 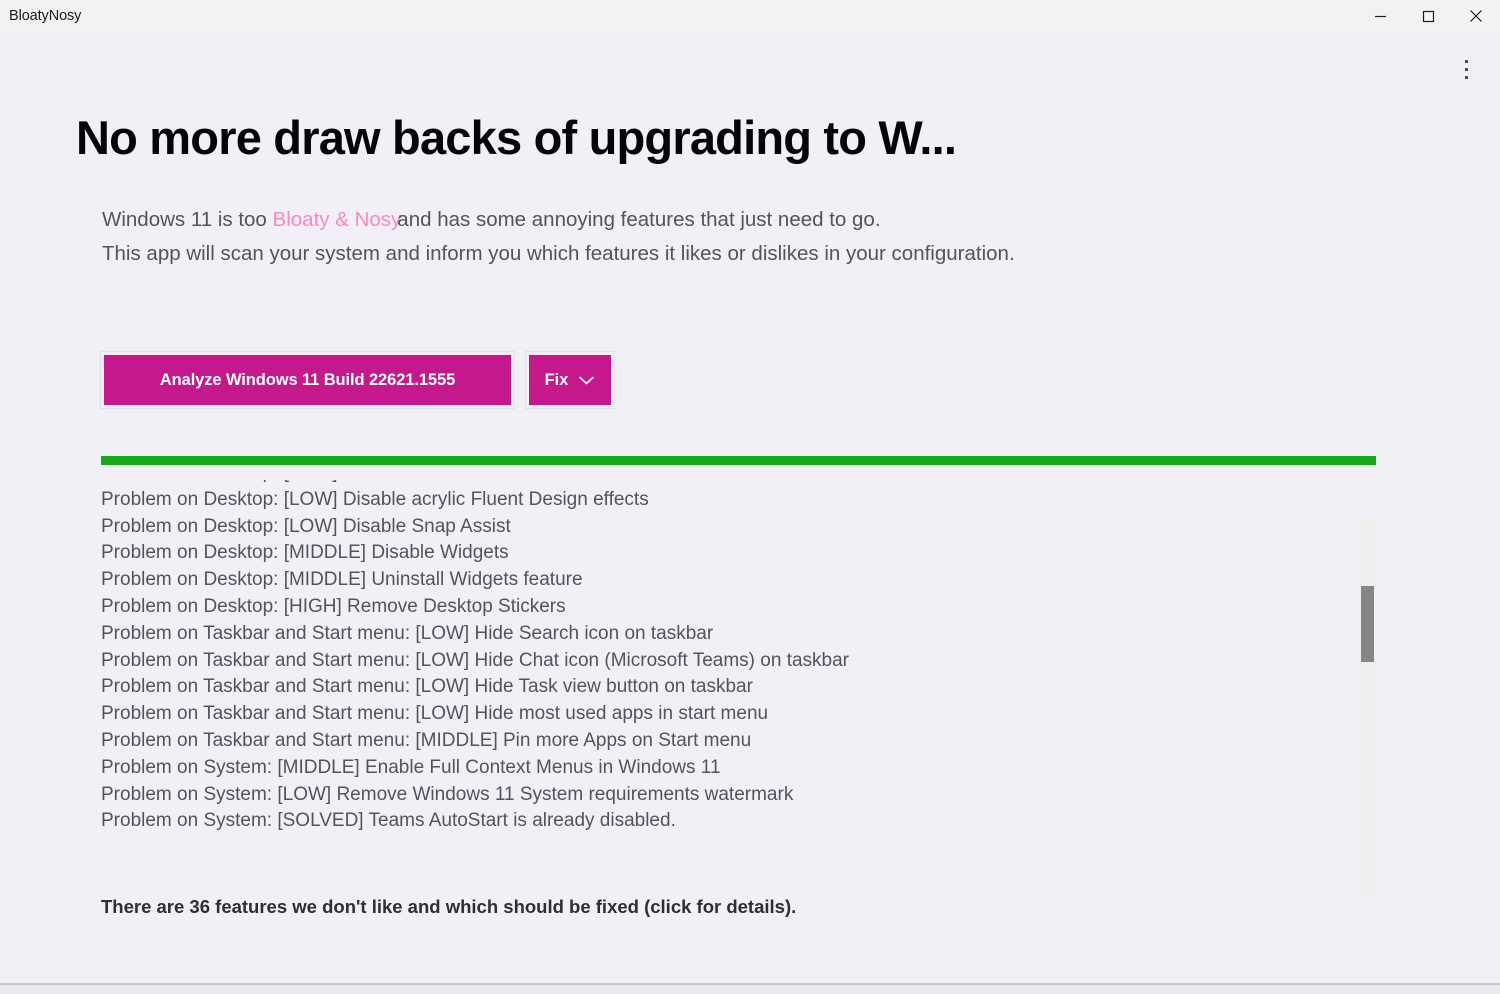 I want to click on fix-dropdown-button: Fix, so click(x=570, y=380).